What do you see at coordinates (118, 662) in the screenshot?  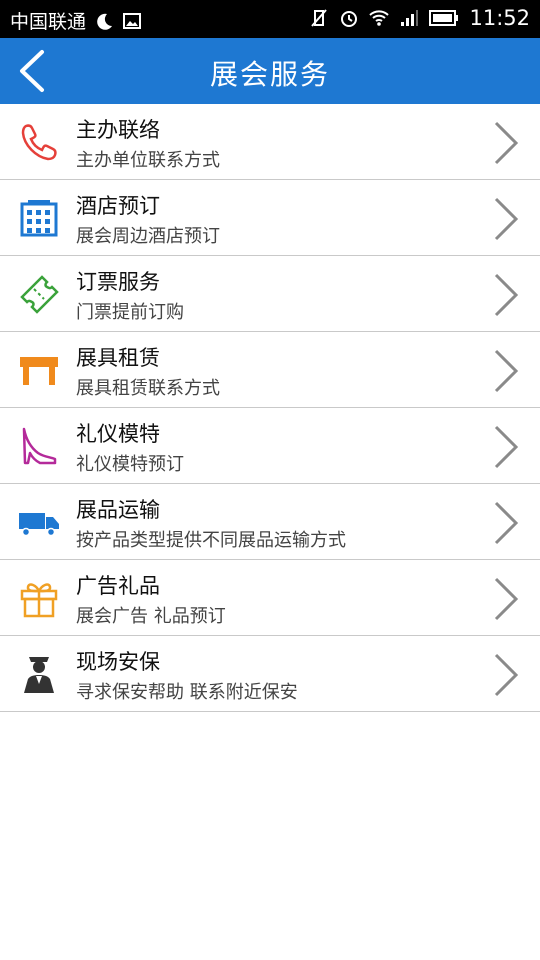 I see `service-title: 现场安保` at bounding box center [118, 662].